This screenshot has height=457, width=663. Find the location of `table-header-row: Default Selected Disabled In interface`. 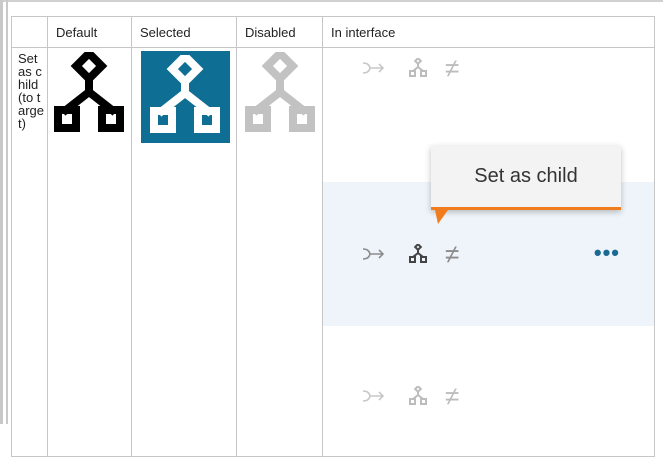

table-header-row: Default Selected Disabled In interface is located at coordinates (333, 32).